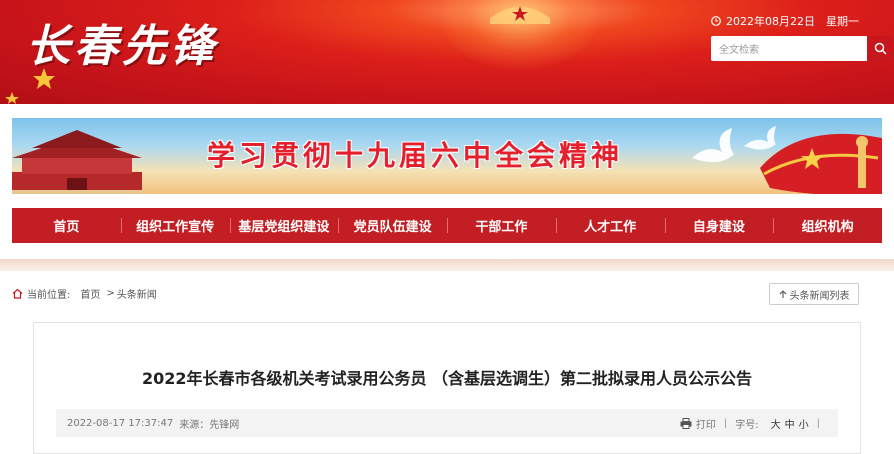 This screenshot has width=894, height=454. I want to click on nav-item-cadres: 干部工作, so click(501, 225).